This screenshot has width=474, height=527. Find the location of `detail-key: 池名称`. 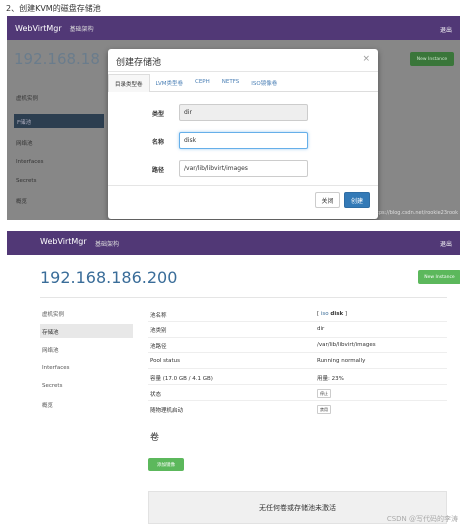

detail-key: 池名称 is located at coordinates (158, 316).